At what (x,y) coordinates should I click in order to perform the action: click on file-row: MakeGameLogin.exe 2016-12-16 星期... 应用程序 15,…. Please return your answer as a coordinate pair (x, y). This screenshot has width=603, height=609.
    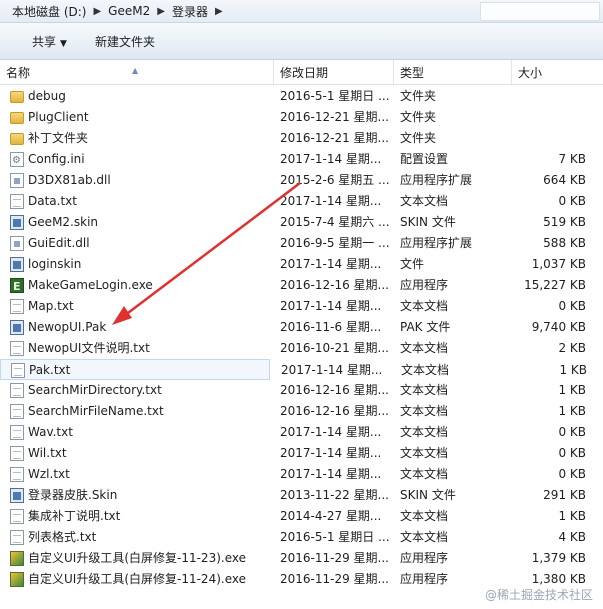
    Looking at the image, I should click on (301, 286).